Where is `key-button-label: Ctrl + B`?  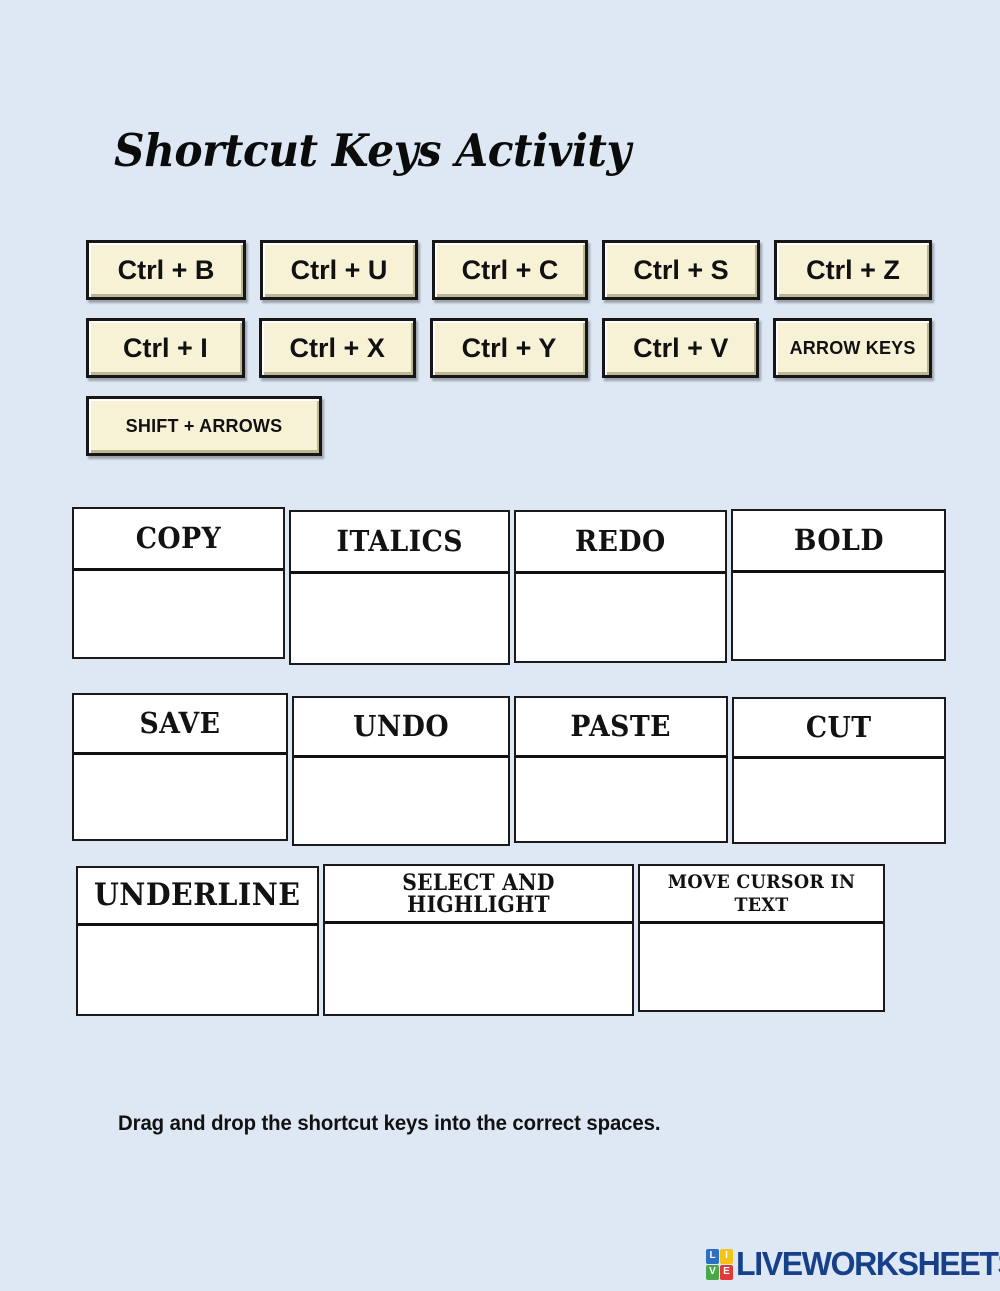 key-button-label: Ctrl + B is located at coordinates (166, 269).